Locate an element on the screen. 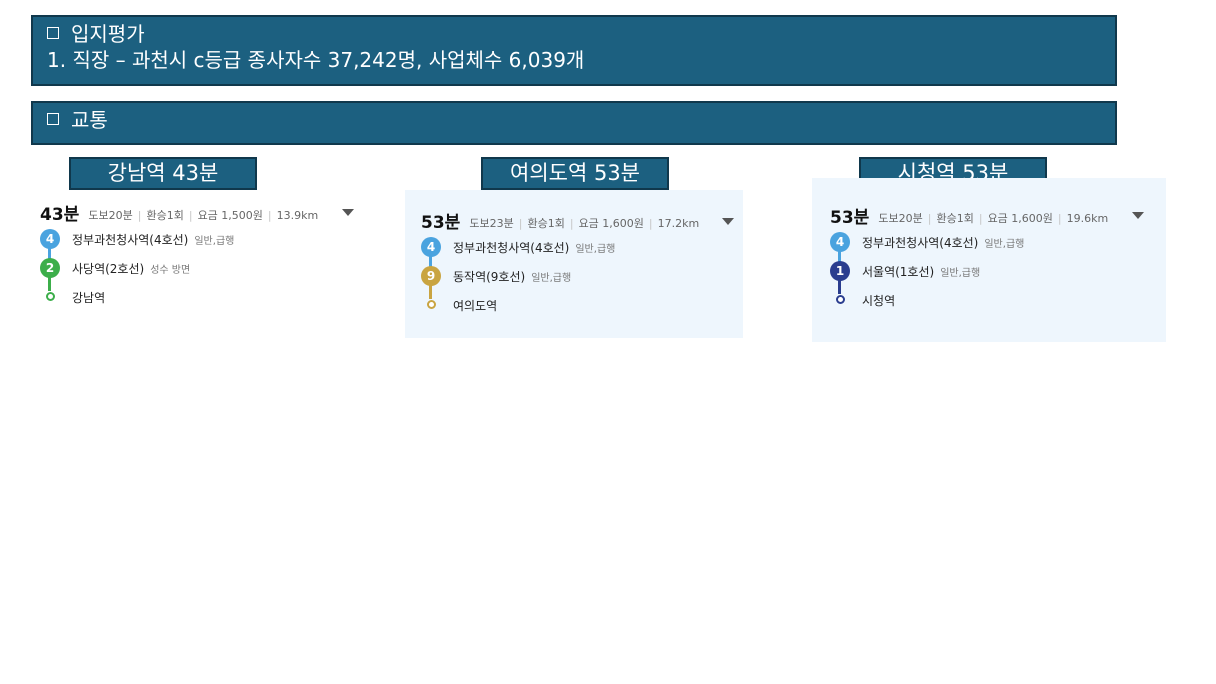  route-label-yeouido: 여의도역 53분 is located at coordinates (575, 173).